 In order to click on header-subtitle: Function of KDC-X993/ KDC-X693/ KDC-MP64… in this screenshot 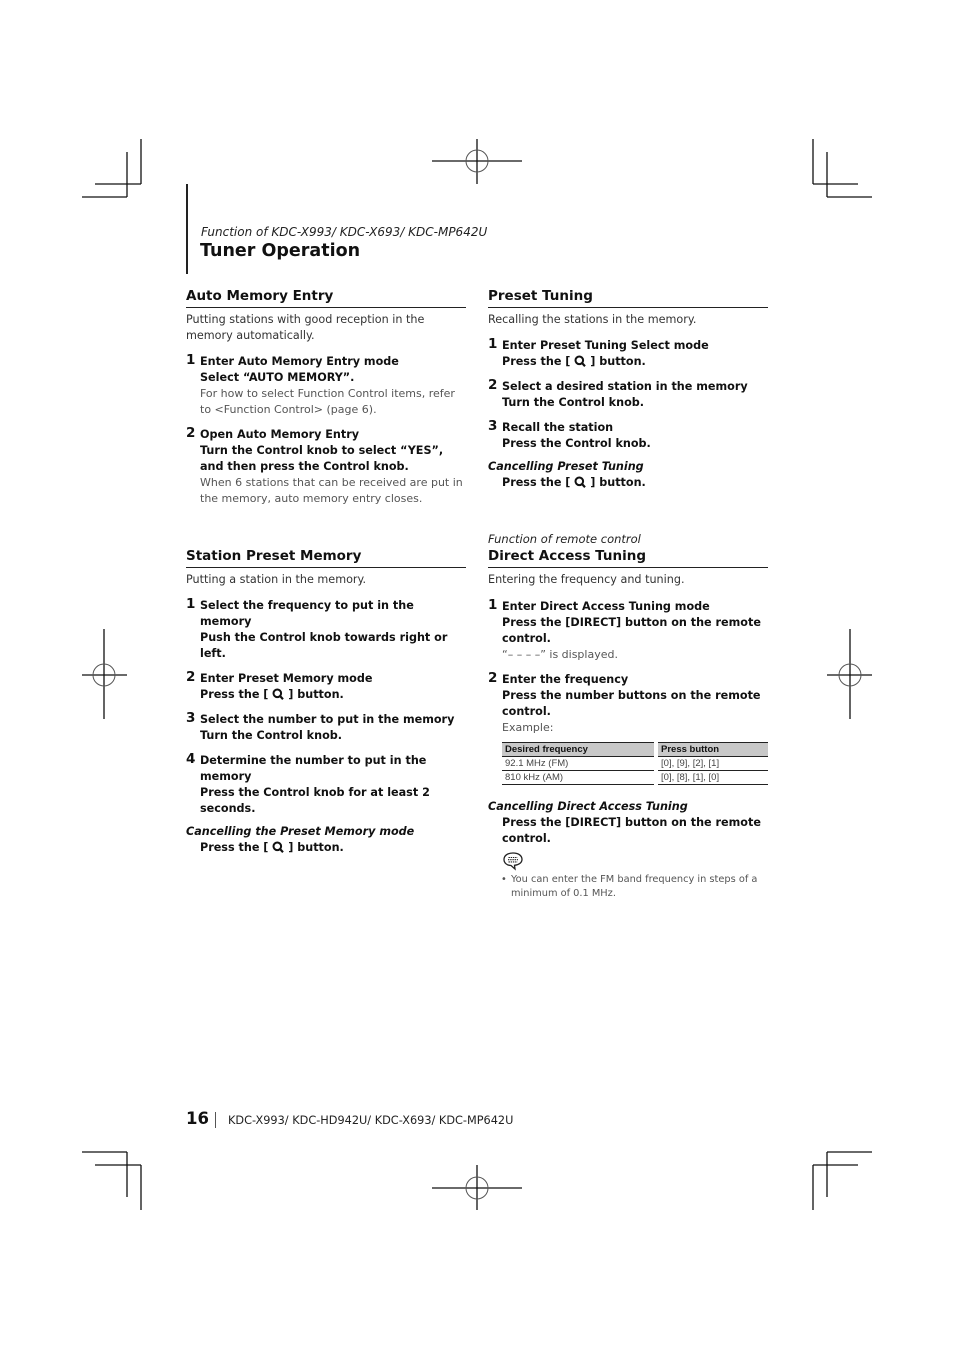, I will do `click(344, 232)`.